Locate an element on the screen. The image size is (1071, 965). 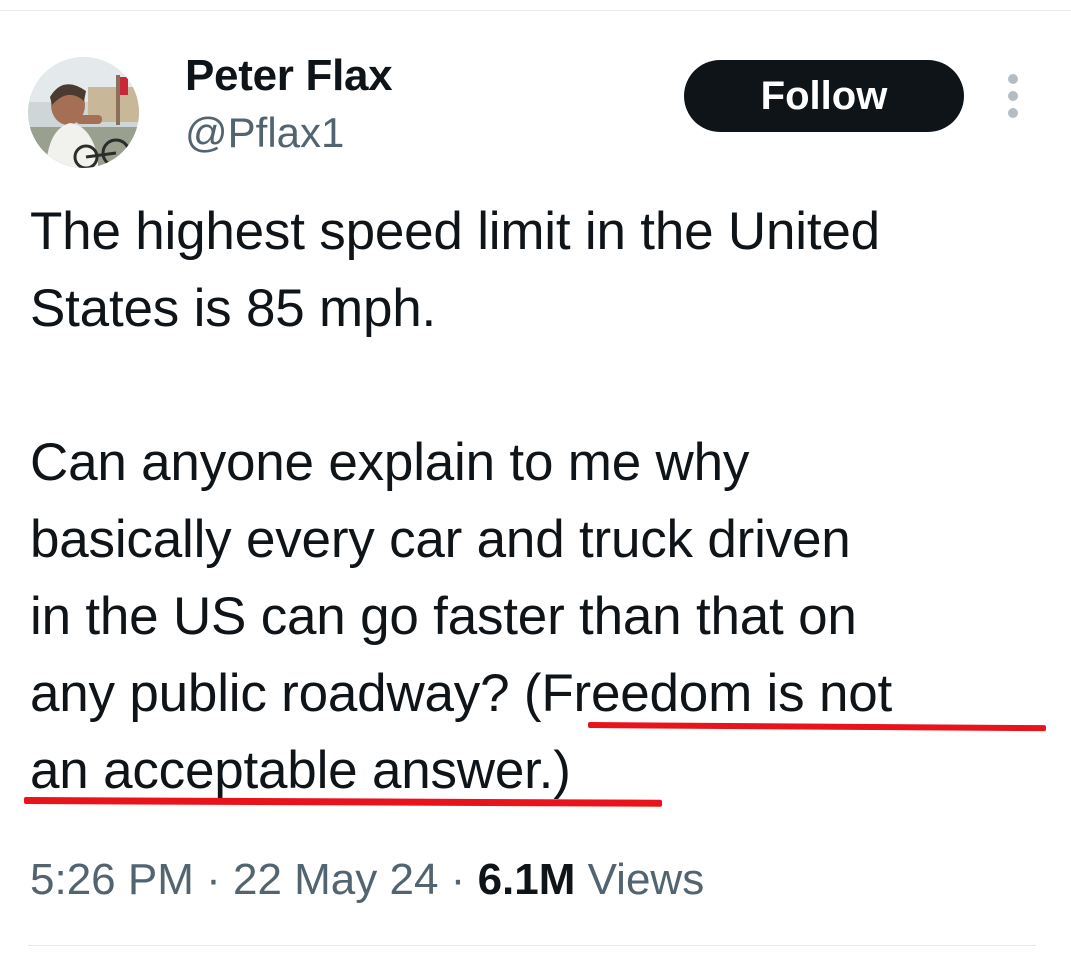
tweet-line is located at coordinates (540, 385).